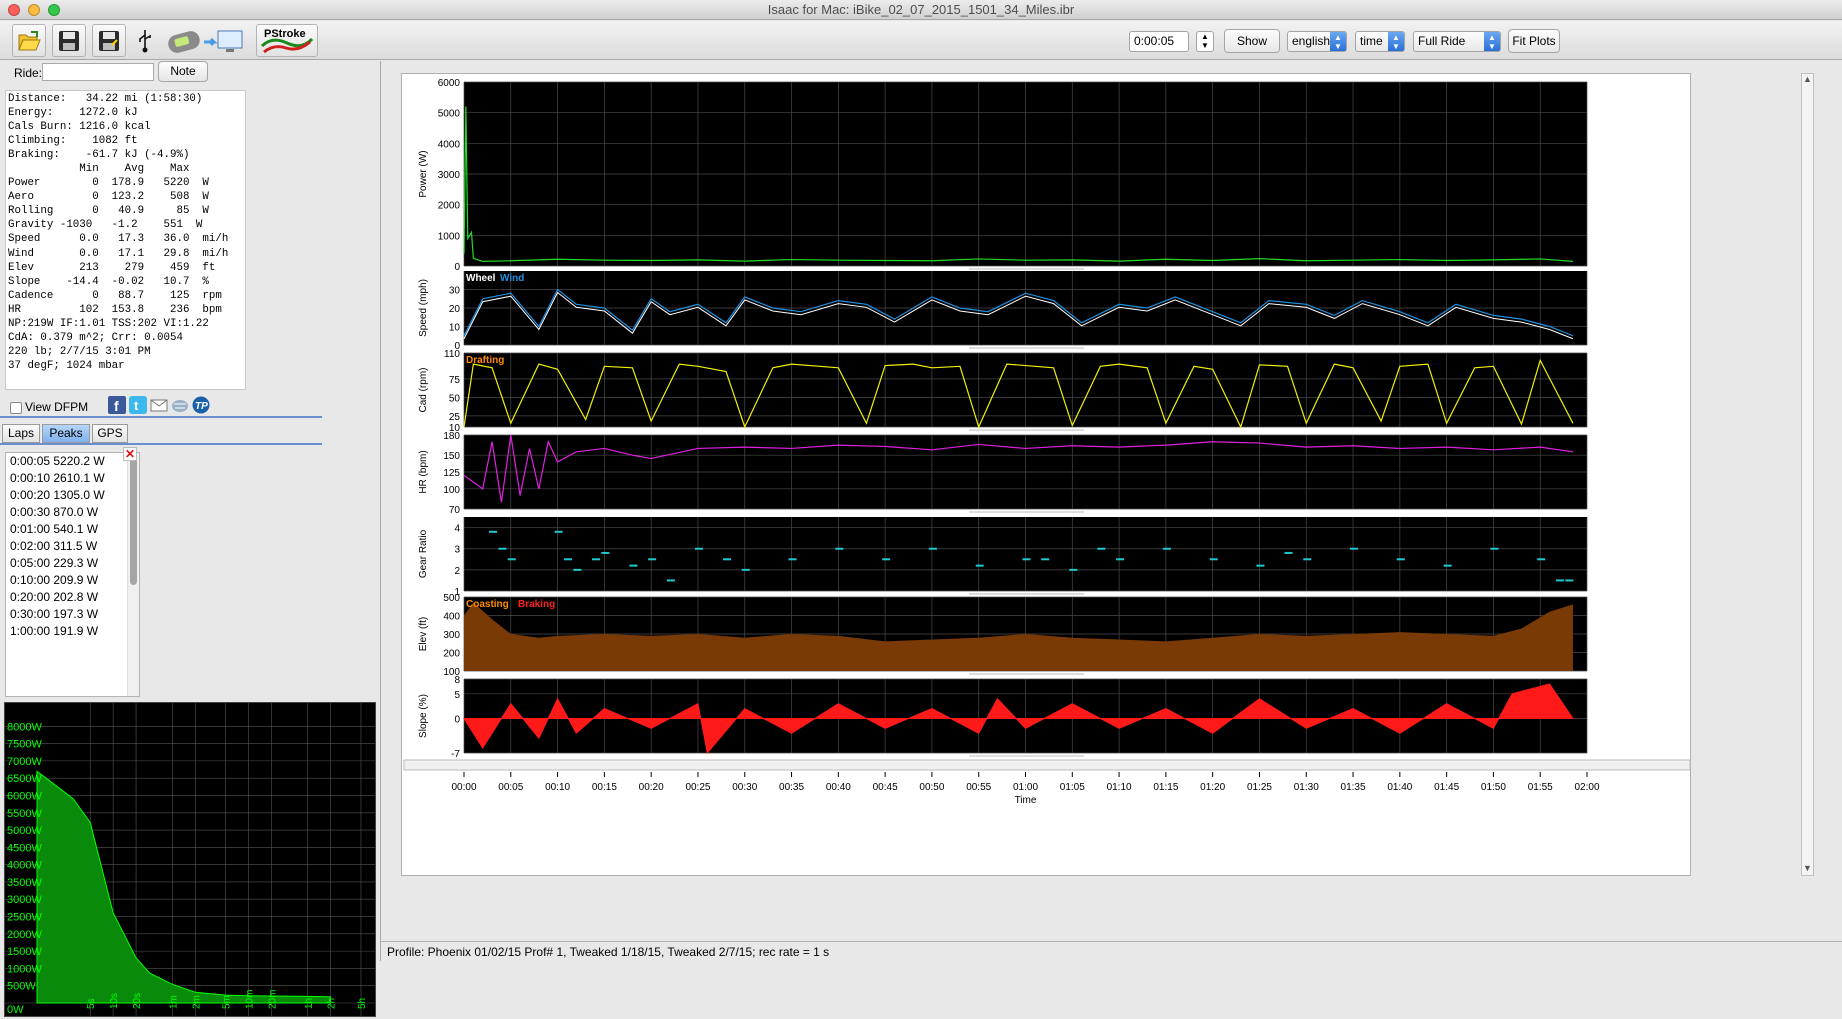  Describe the element at coordinates (1380, 41) in the screenshot. I see `x-axis-select: time ▲ ▼` at that location.